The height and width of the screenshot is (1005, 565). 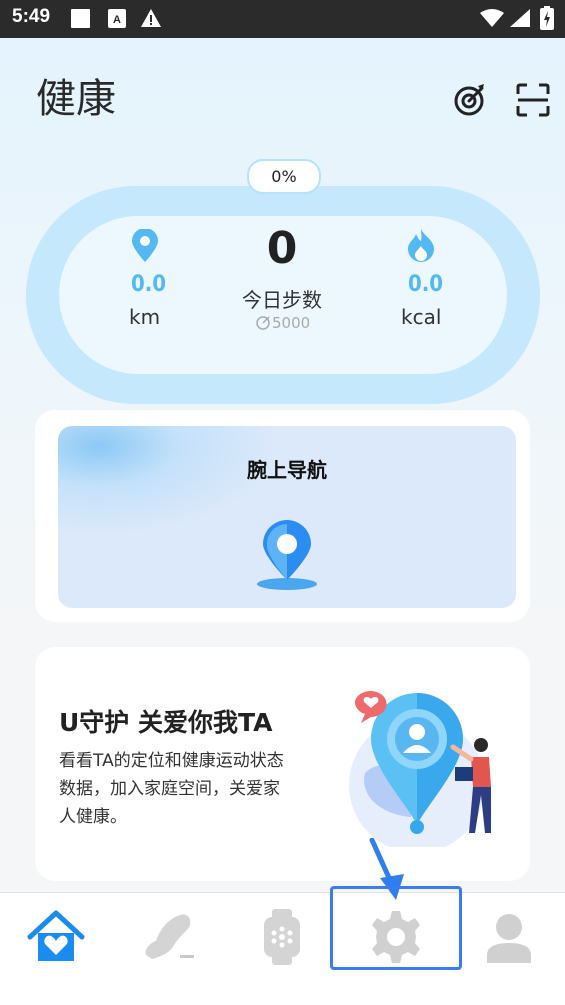 What do you see at coordinates (282, 248) in the screenshot?
I see `steps-value: 0` at bounding box center [282, 248].